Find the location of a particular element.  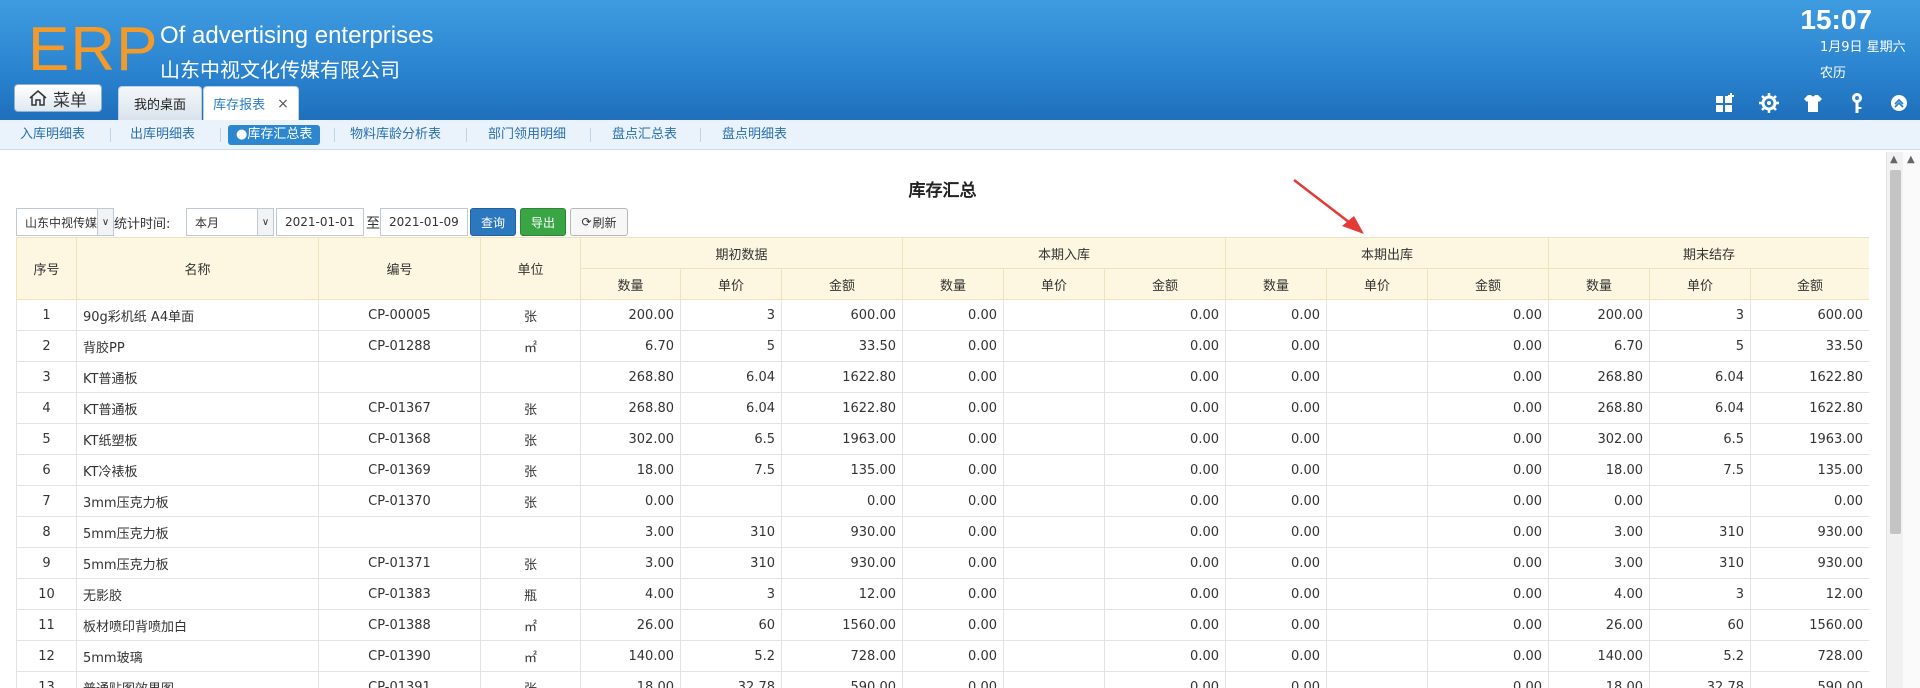

tab-my-desktop: 我的桌面 is located at coordinates (160, 103).